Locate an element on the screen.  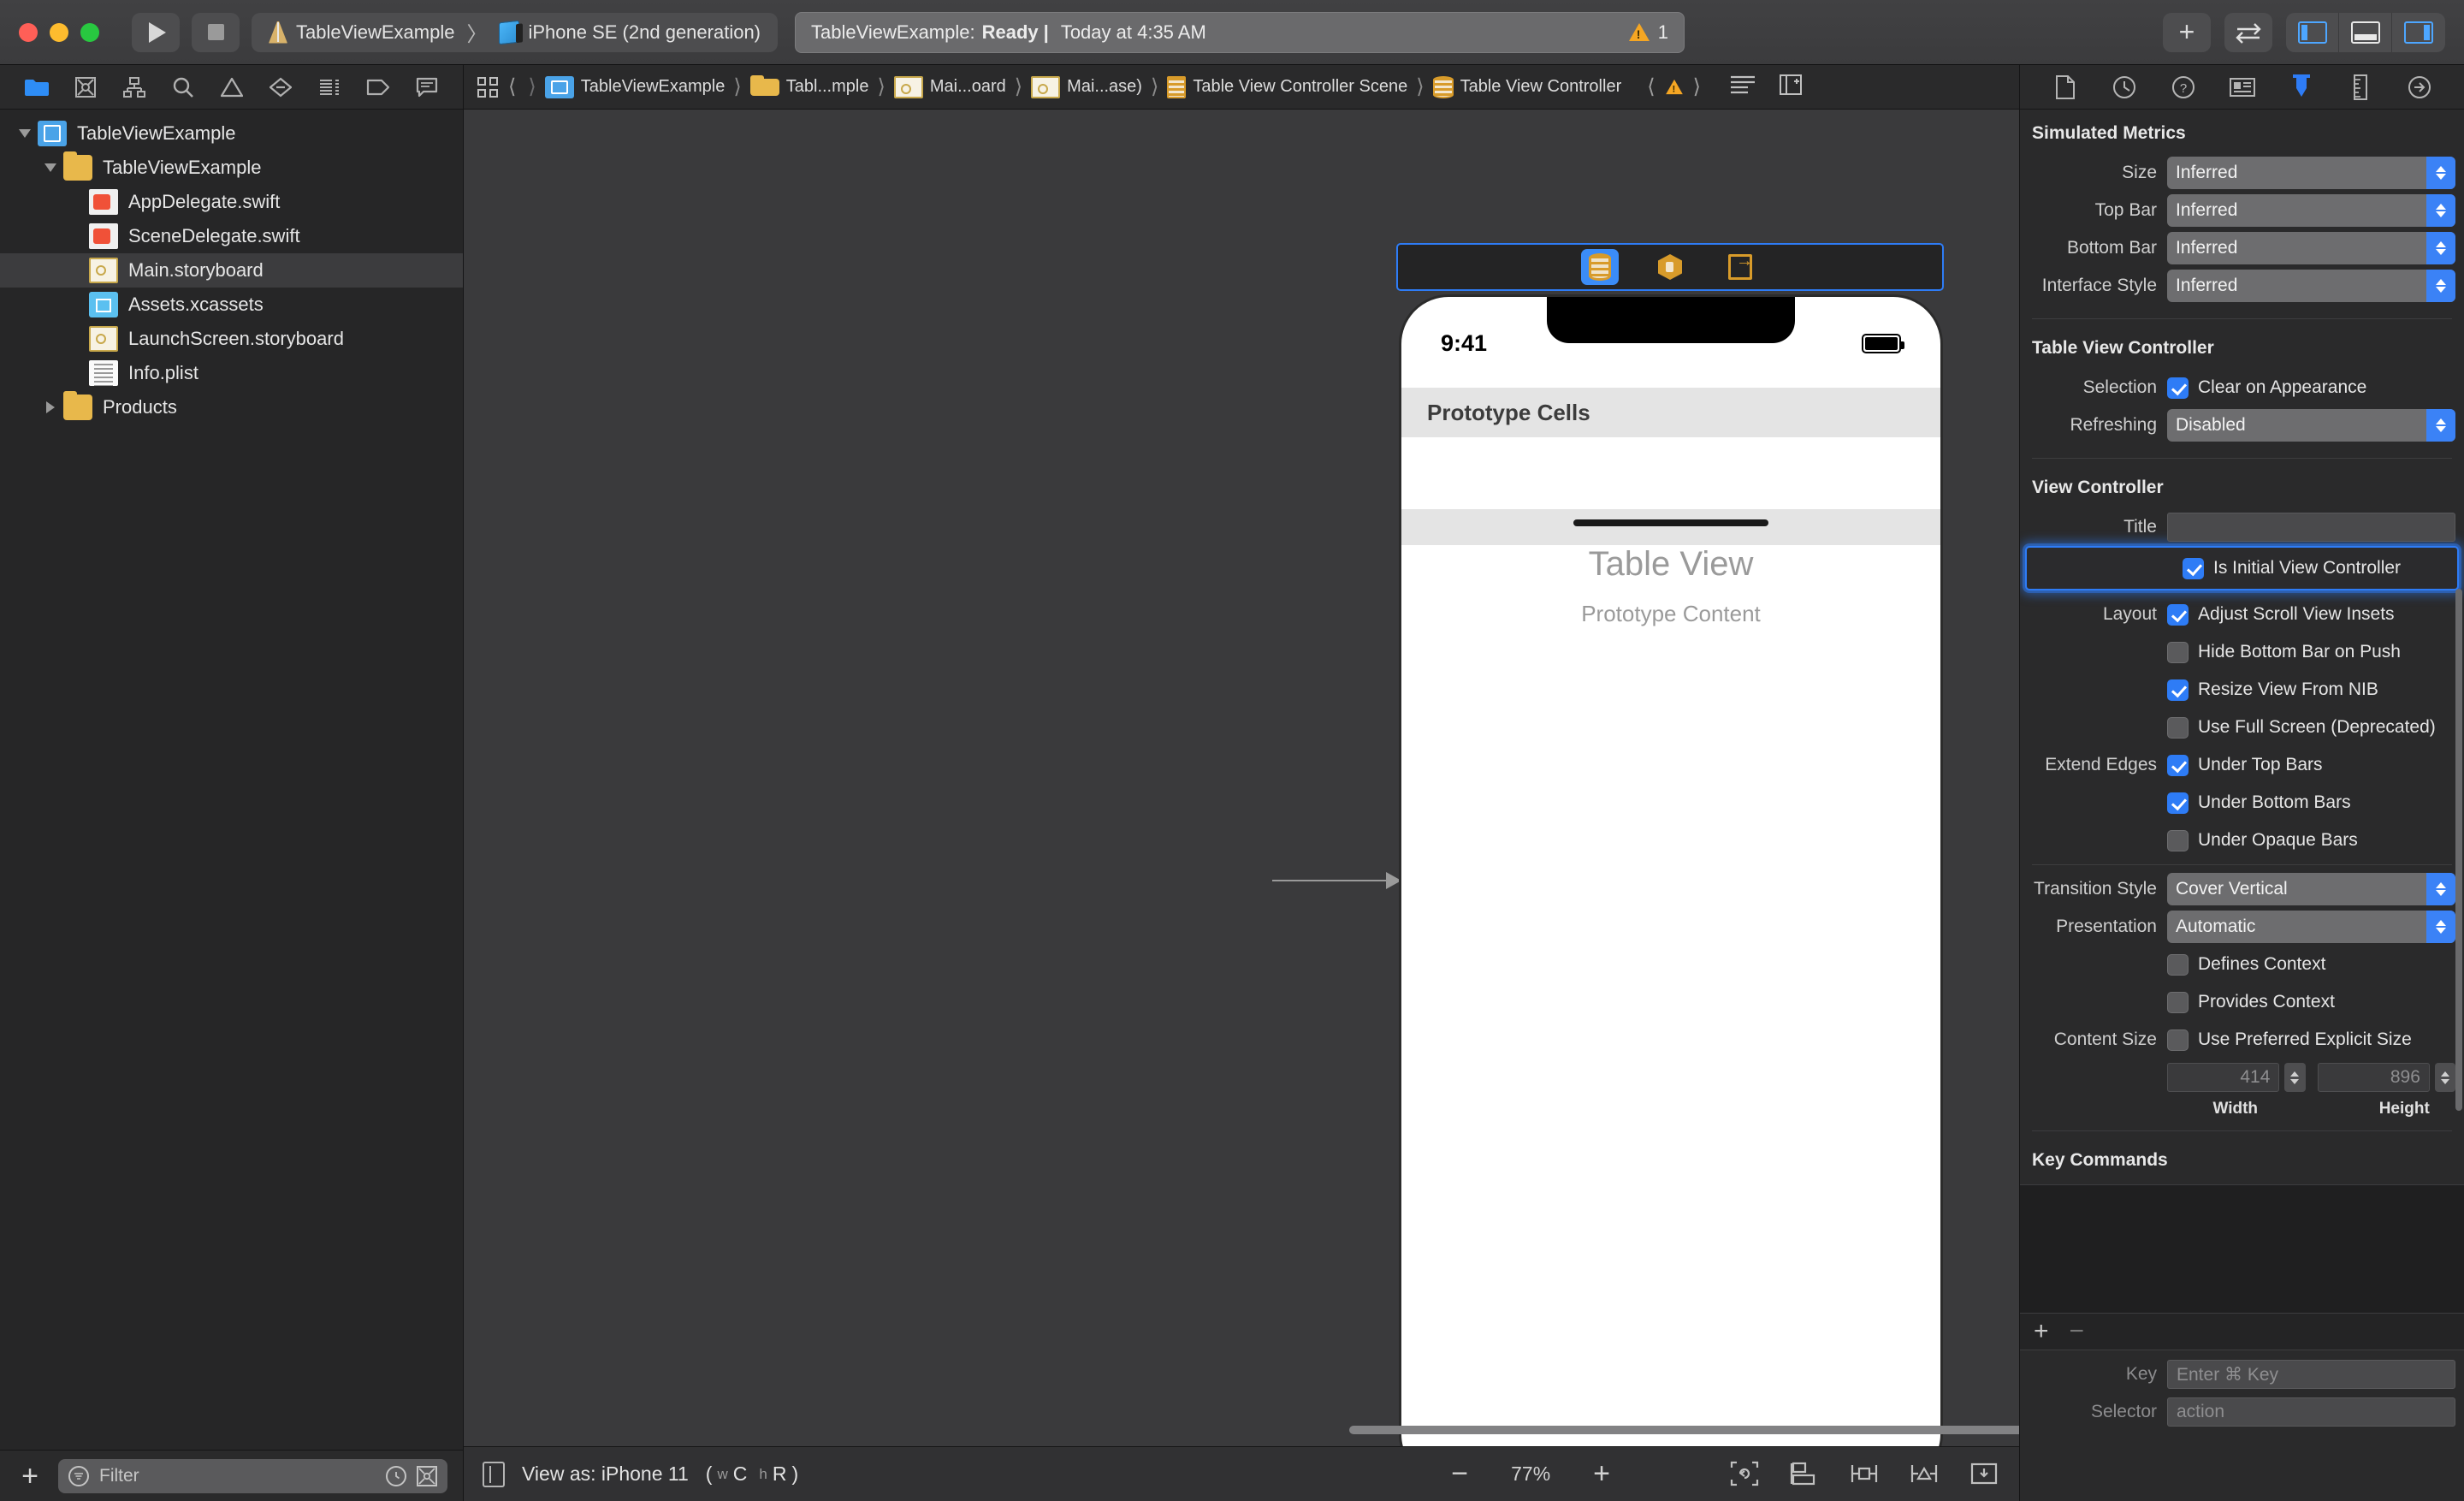
next-issue-button: ⟩ is located at coordinates (1697, 87).